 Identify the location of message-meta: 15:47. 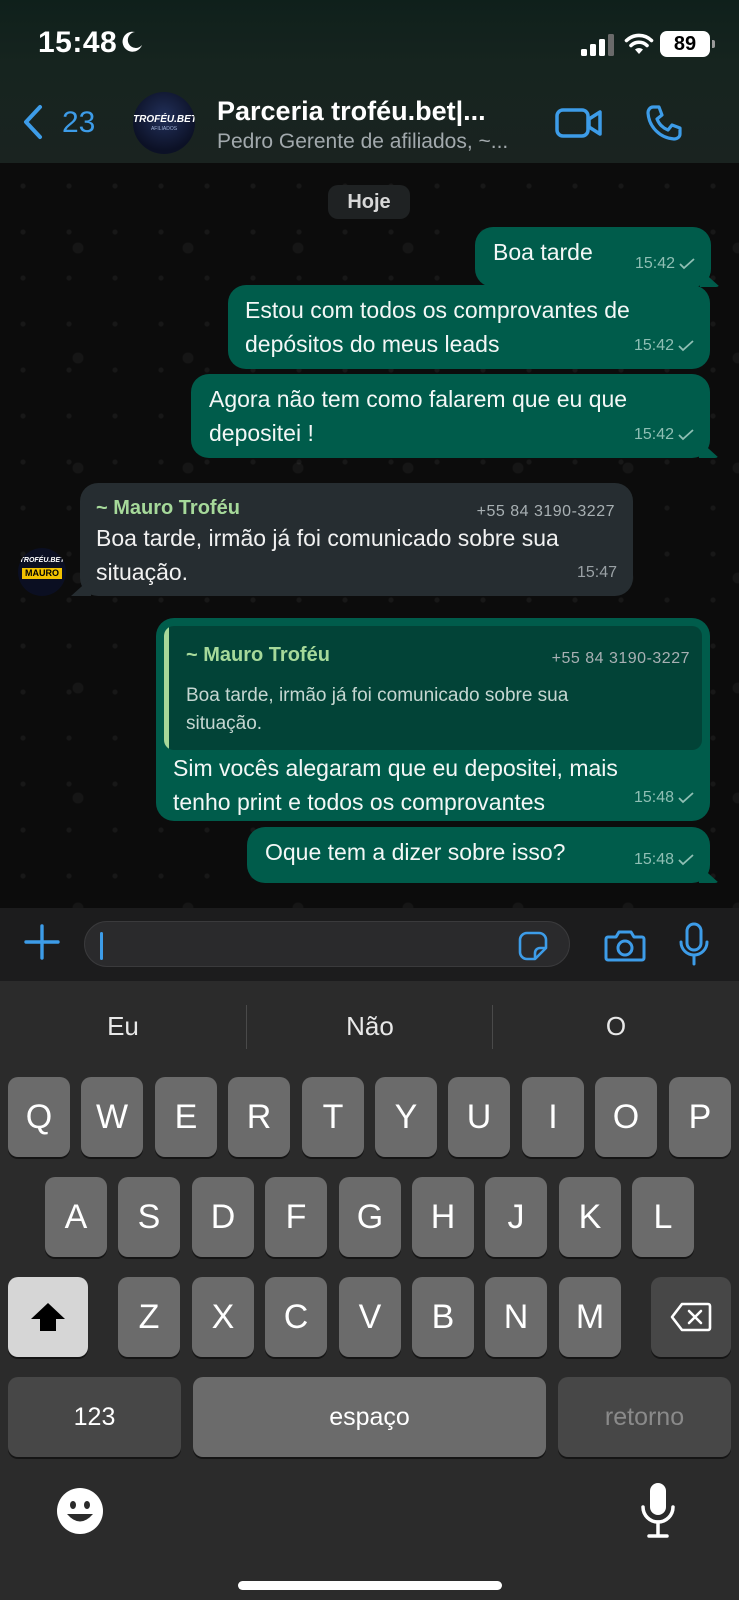
(597, 573).